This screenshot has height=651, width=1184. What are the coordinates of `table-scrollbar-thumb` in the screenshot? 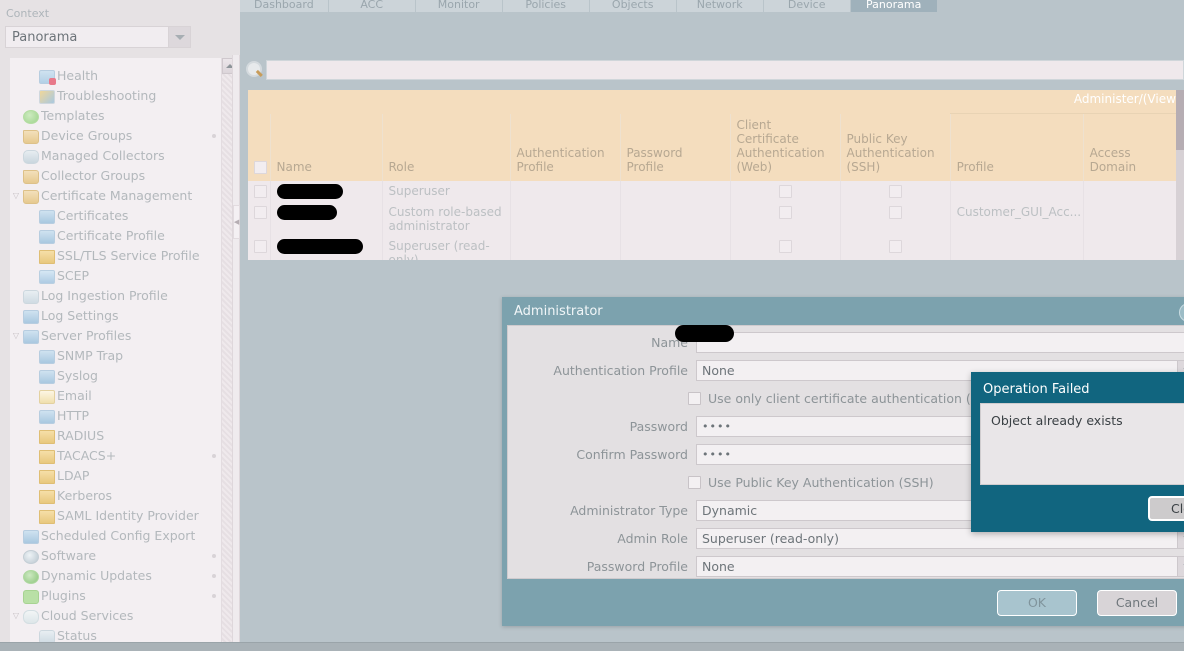 It's located at (1180, 120).